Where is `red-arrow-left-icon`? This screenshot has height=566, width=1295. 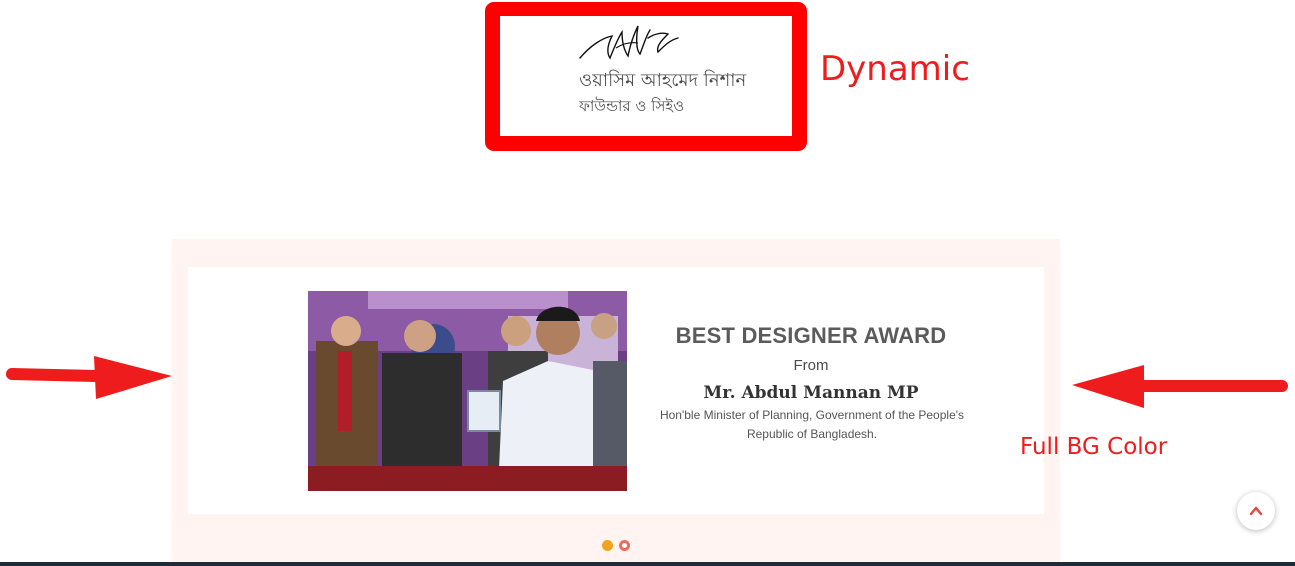 red-arrow-left-icon is located at coordinates (1180, 386).